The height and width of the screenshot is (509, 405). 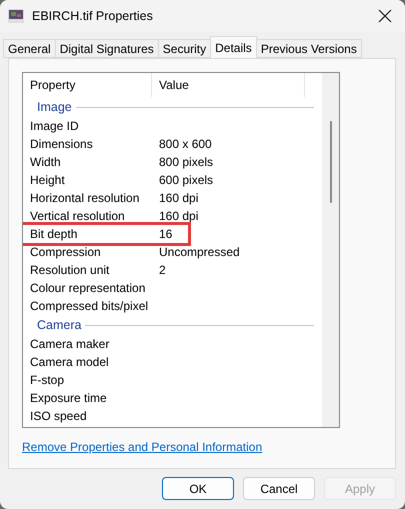 I want to click on dialog-button: OK, so click(x=198, y=488).